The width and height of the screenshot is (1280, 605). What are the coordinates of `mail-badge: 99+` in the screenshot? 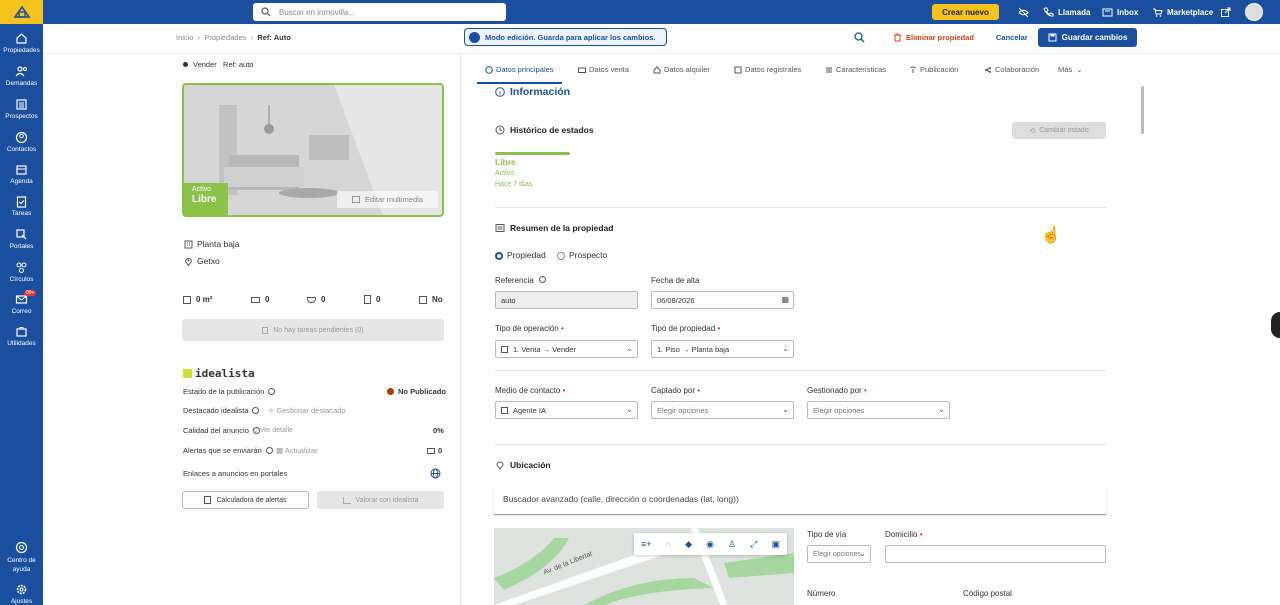 It's located at (30, 293).